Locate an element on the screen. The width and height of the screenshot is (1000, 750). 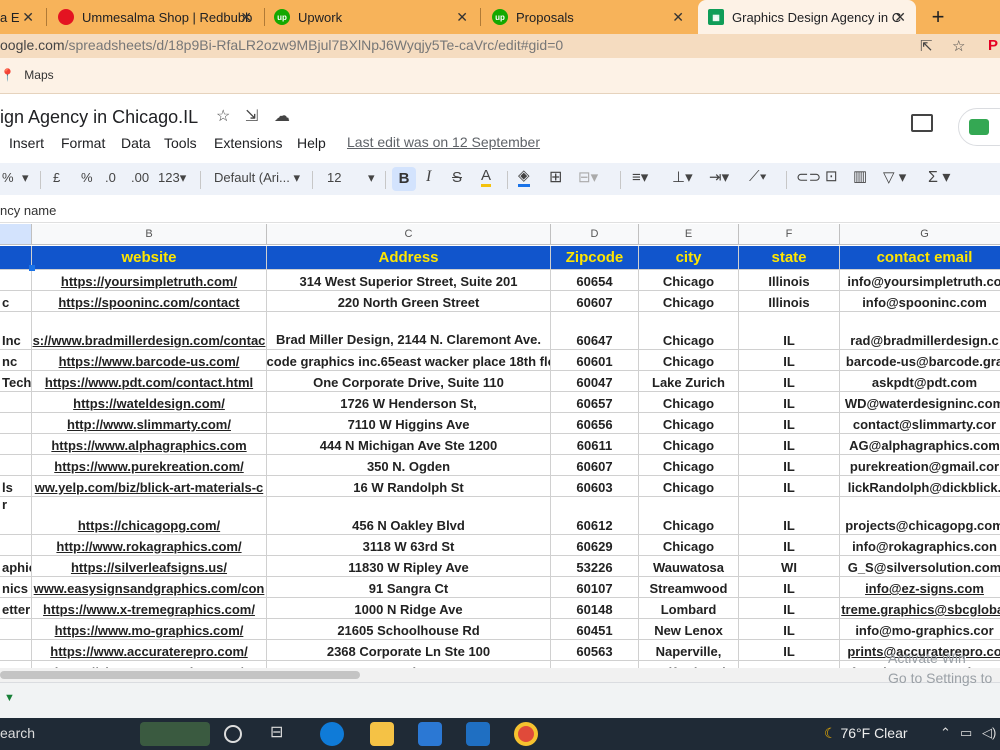
table-cell-col-g: WD@waterdesigninc.com is located at coordinates (920, 402).